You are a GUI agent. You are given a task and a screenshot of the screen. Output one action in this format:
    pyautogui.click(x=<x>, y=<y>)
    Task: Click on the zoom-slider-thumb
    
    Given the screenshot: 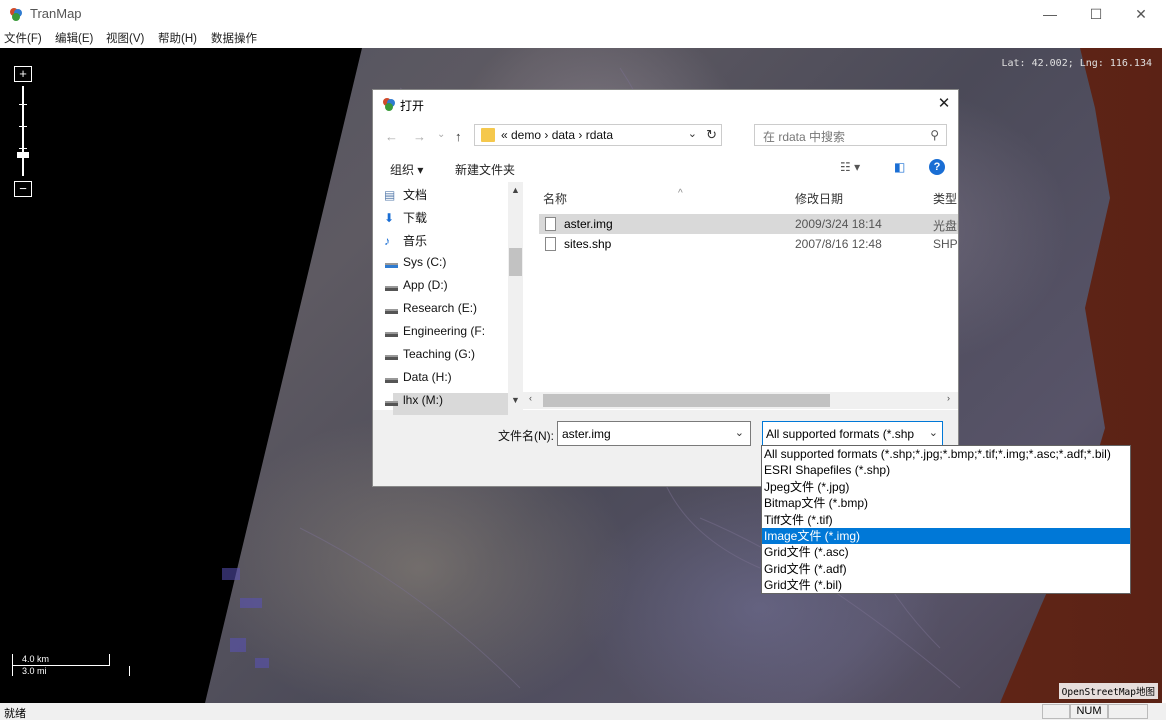 What is the action you would take?
    pyautogui.click(x=23, y=155)
    